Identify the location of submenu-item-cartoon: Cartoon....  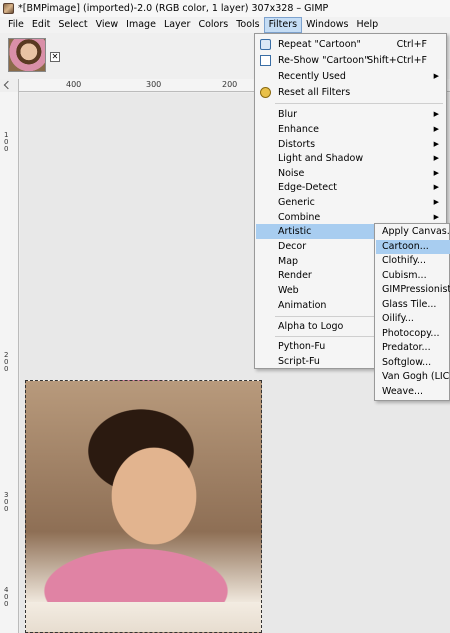
(413, 246).